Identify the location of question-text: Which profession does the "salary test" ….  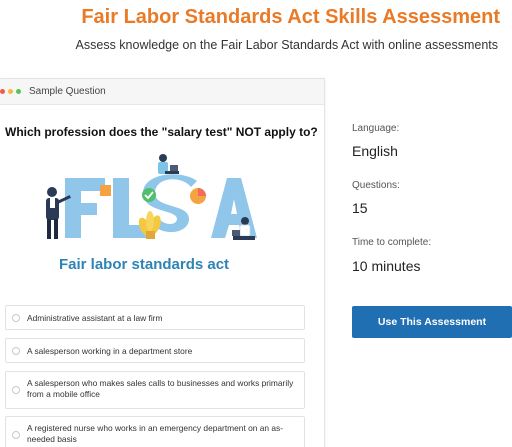
(161, 132).